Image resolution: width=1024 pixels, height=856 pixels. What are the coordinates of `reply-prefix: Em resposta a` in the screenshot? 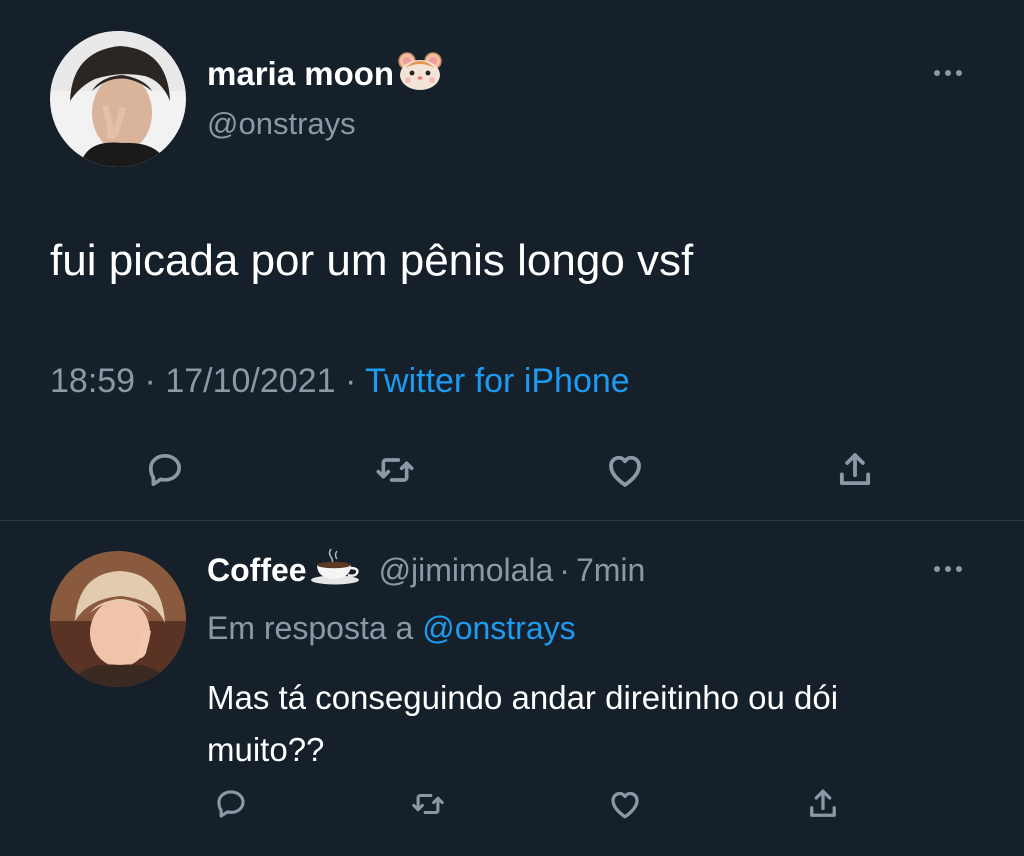 It's located at (310, 628).